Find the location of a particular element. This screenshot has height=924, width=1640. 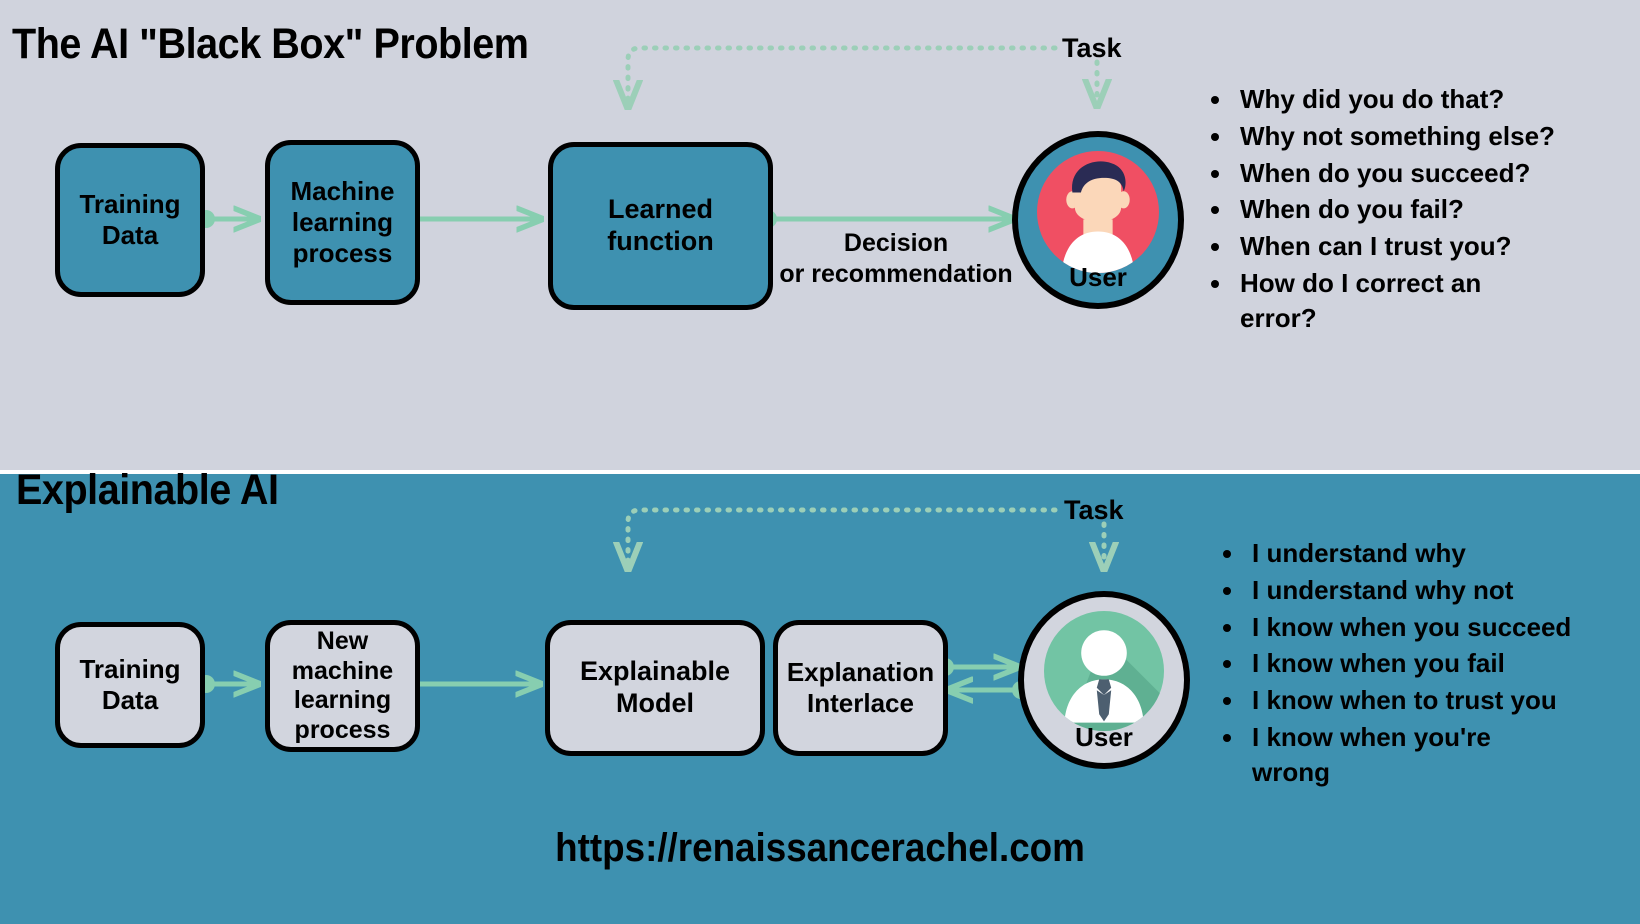

list-item: I know when you're wrong is located at coordinates (1394, 755).